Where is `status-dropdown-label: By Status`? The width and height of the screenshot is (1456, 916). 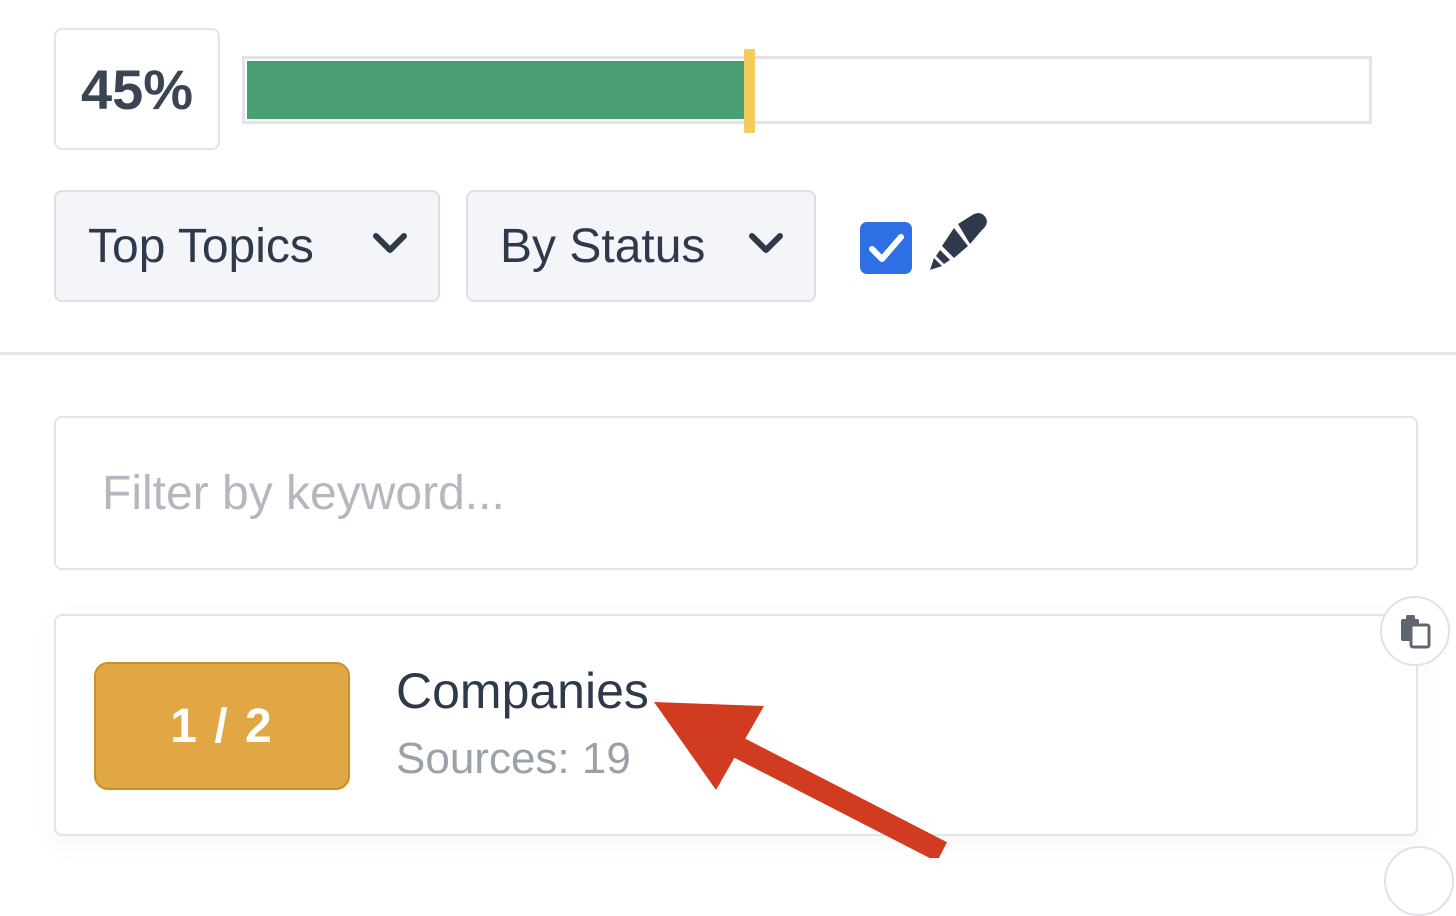 status-dropdown-label: By Status is located at coordinates (603, 246).